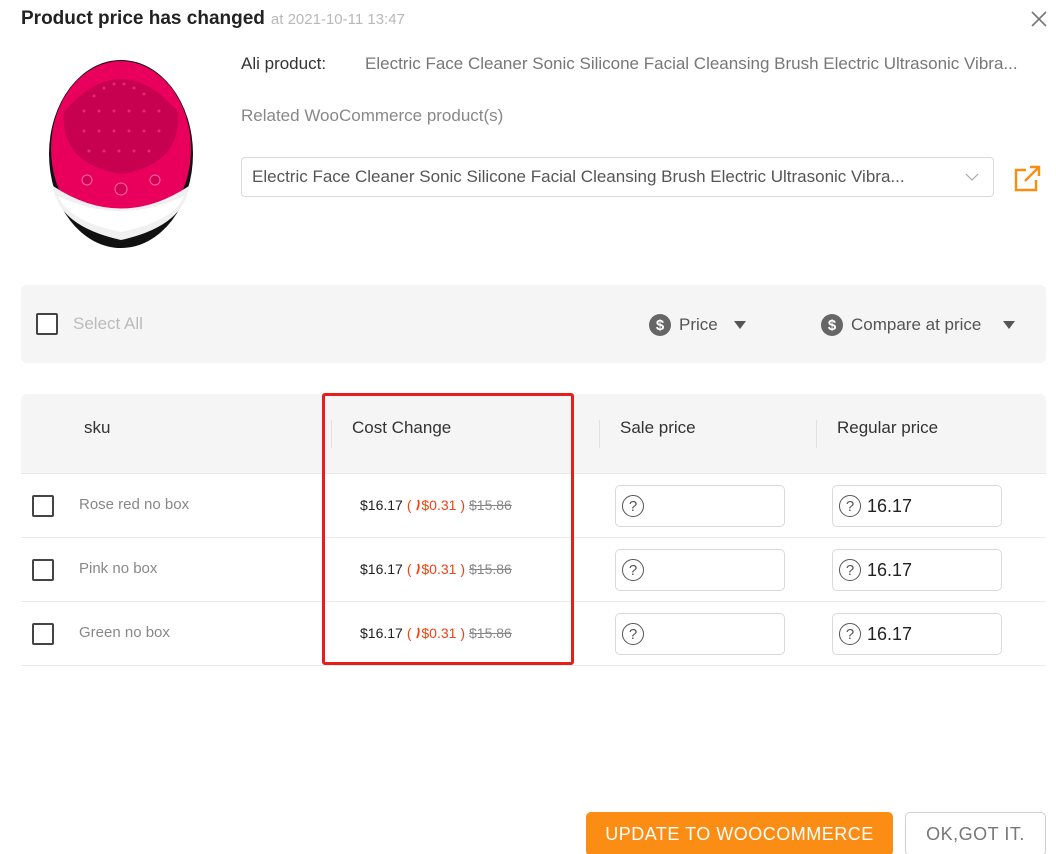  Describe the element at coordinates (47, 324) in the screenshot. I see `select-all-checkbox` at that location.